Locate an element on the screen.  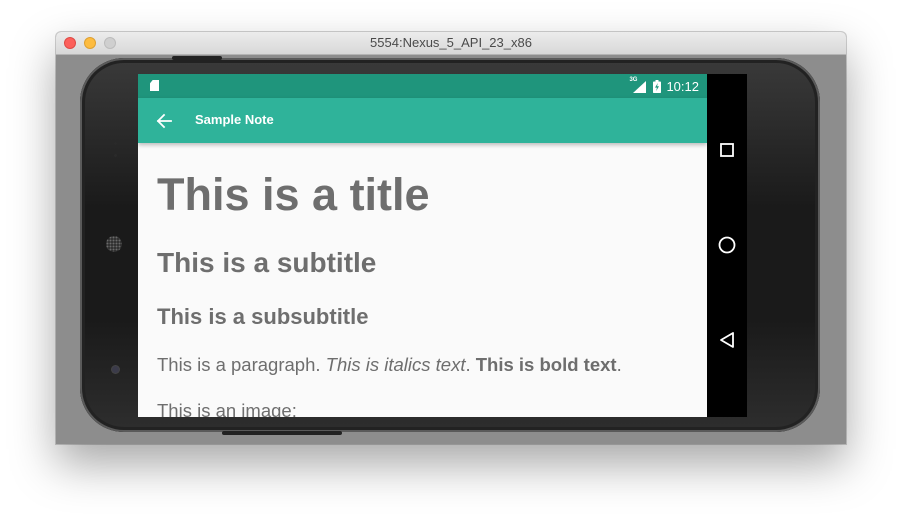
paragraph-italic-text: This is italics text is located at coordinates (395, 364).